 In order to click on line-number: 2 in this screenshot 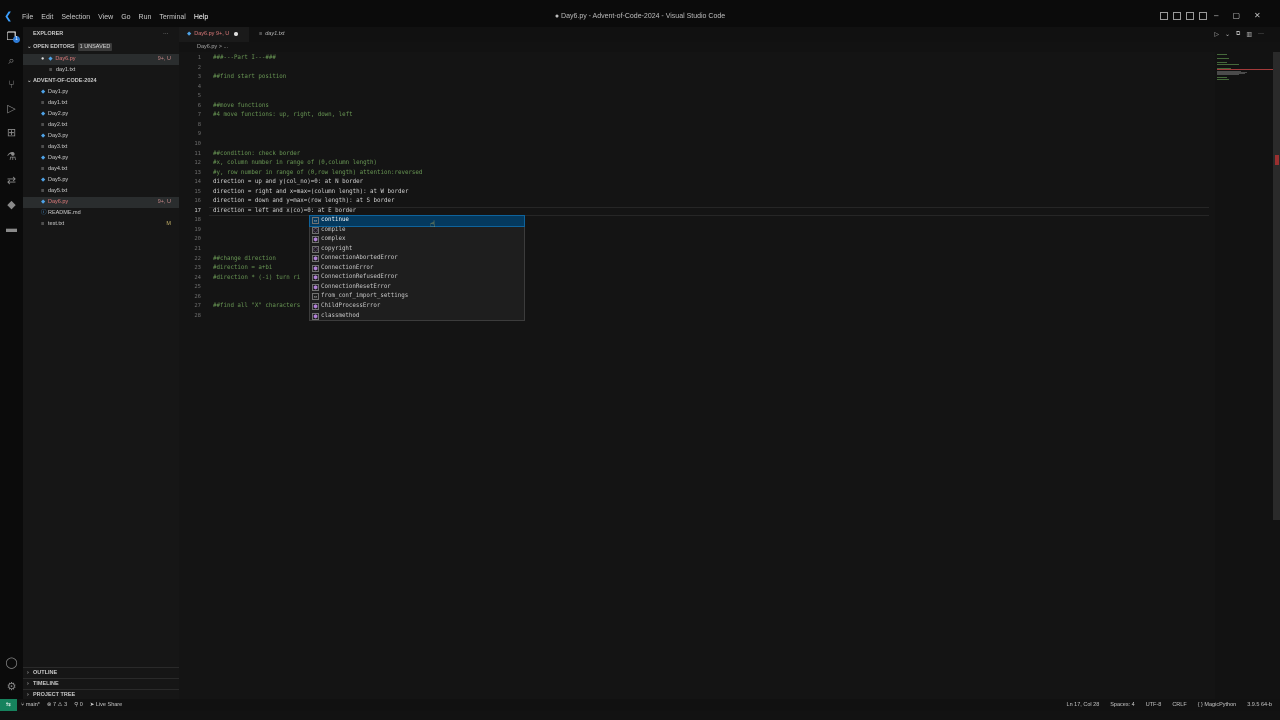, I will do `click(199, 67)`.